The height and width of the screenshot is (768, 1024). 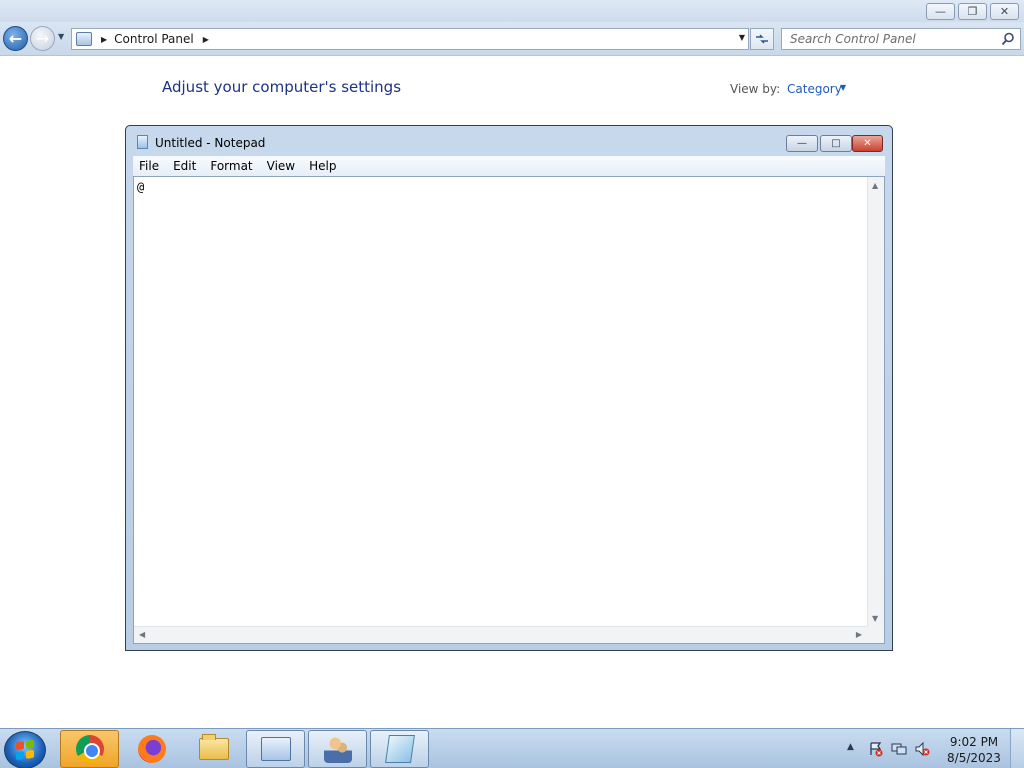 I want to click on network-icon, so click(x=899, y=749).